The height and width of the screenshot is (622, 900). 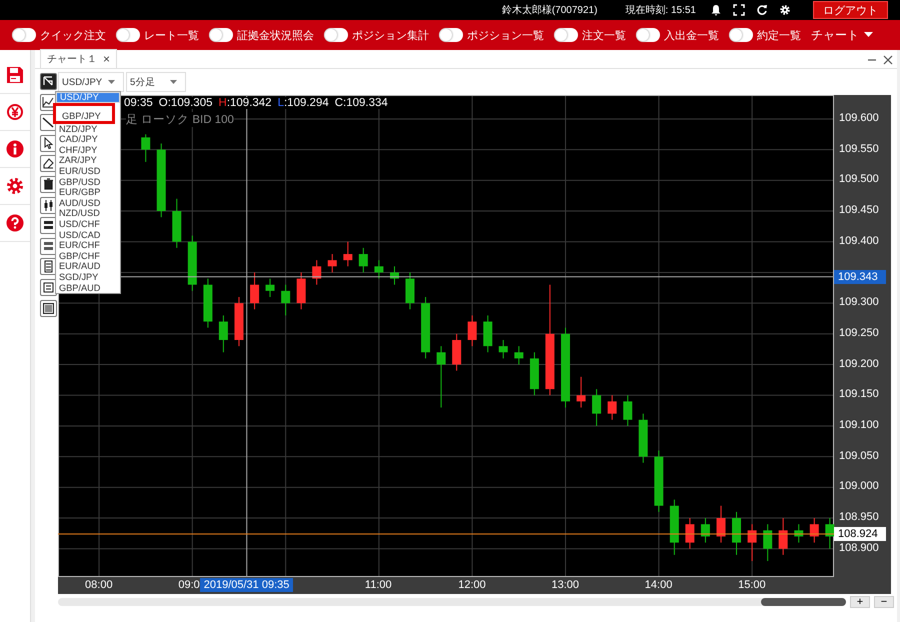 What do you see at coordinates (88, 256) in the screenshot?
I see `symbol-option: GBP/CHF` at bounding box center [88, 256].